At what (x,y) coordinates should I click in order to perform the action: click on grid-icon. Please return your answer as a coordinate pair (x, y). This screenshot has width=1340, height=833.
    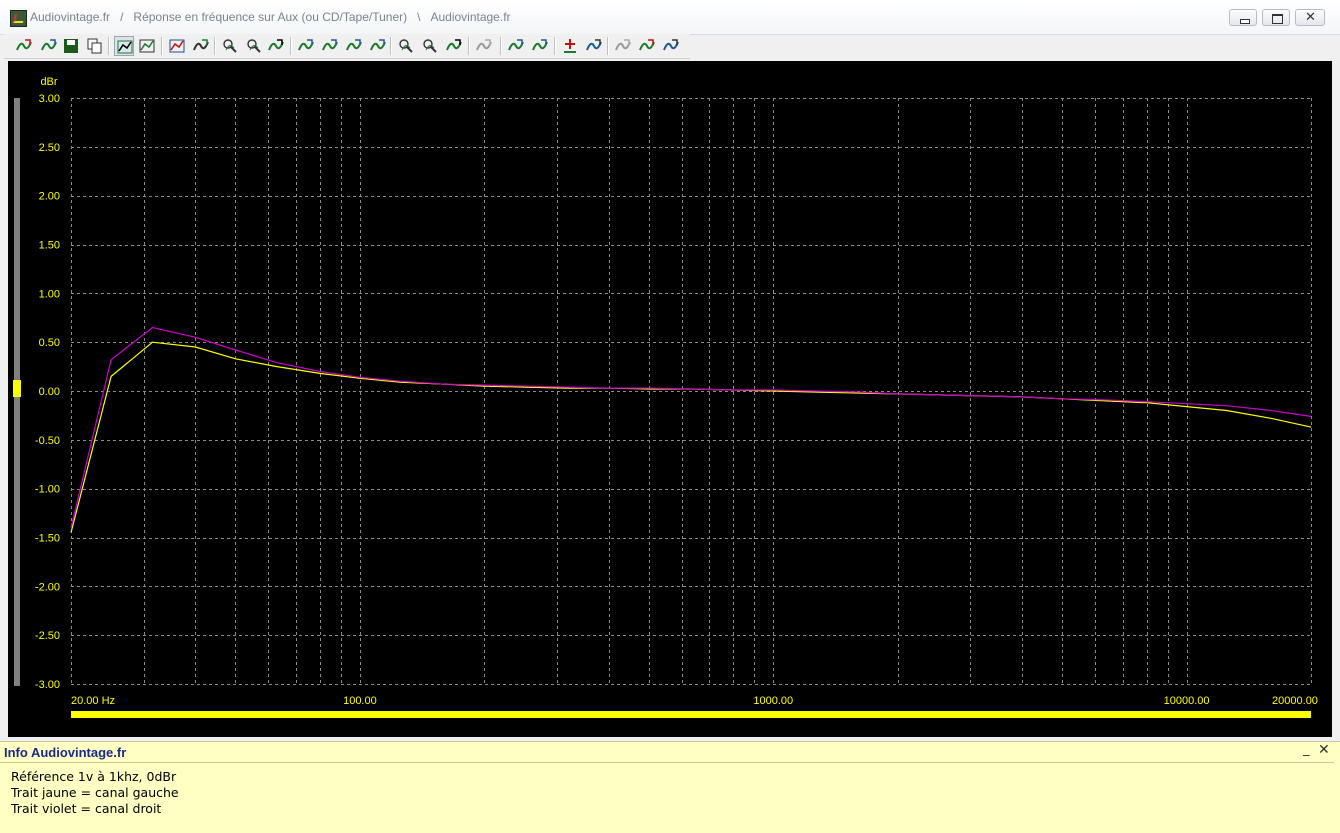
    Looking at the image, I should click on (125, 47).